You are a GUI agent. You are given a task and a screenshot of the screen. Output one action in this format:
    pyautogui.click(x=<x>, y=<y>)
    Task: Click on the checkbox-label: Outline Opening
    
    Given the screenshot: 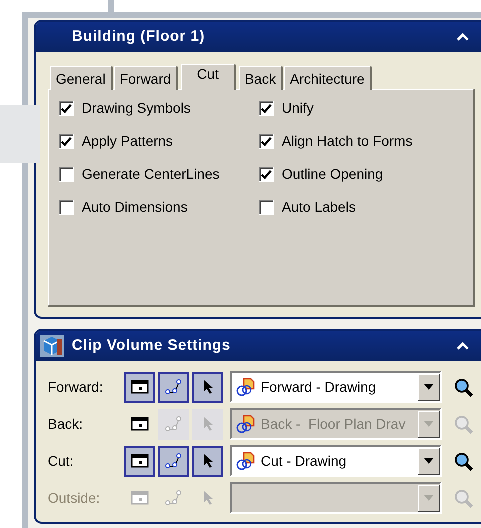 What is the action you would take?
    pyautogui.click(x=333, y=174)
    